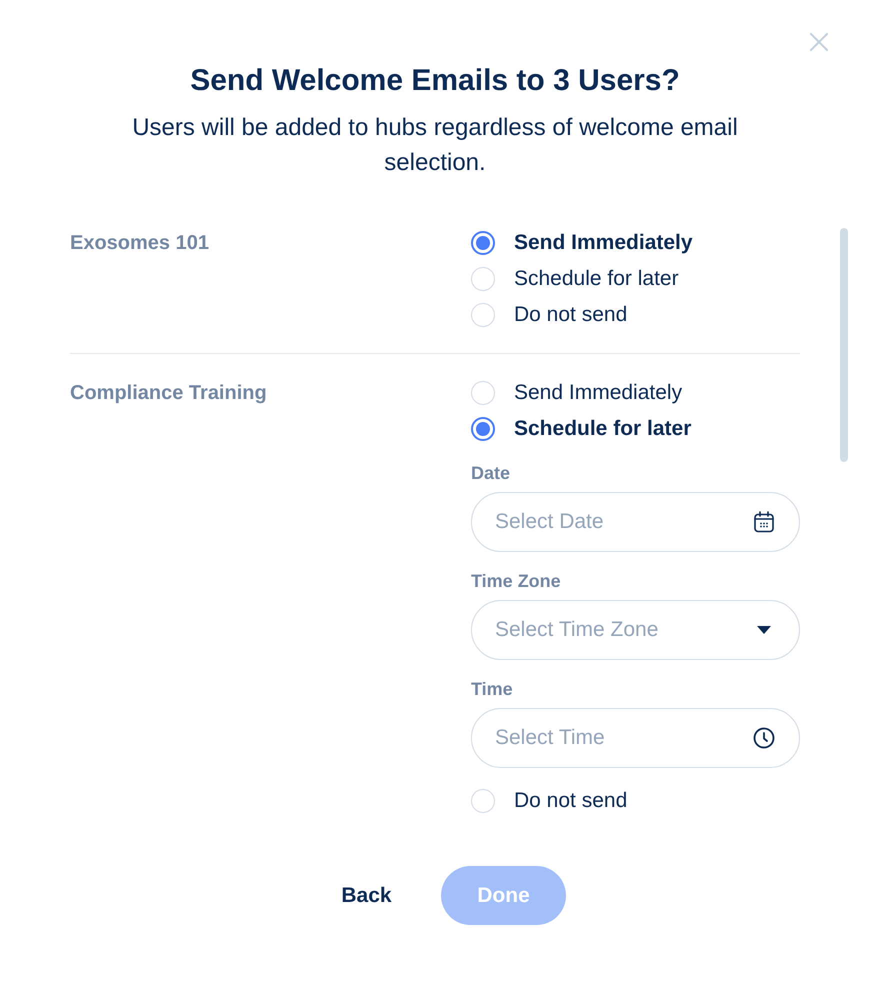 The image size is (870, 999). What do you see at coordinates (516, 581) in the screenshot?
I see `field-label: Time Zone` at bounding box center [516, 581].